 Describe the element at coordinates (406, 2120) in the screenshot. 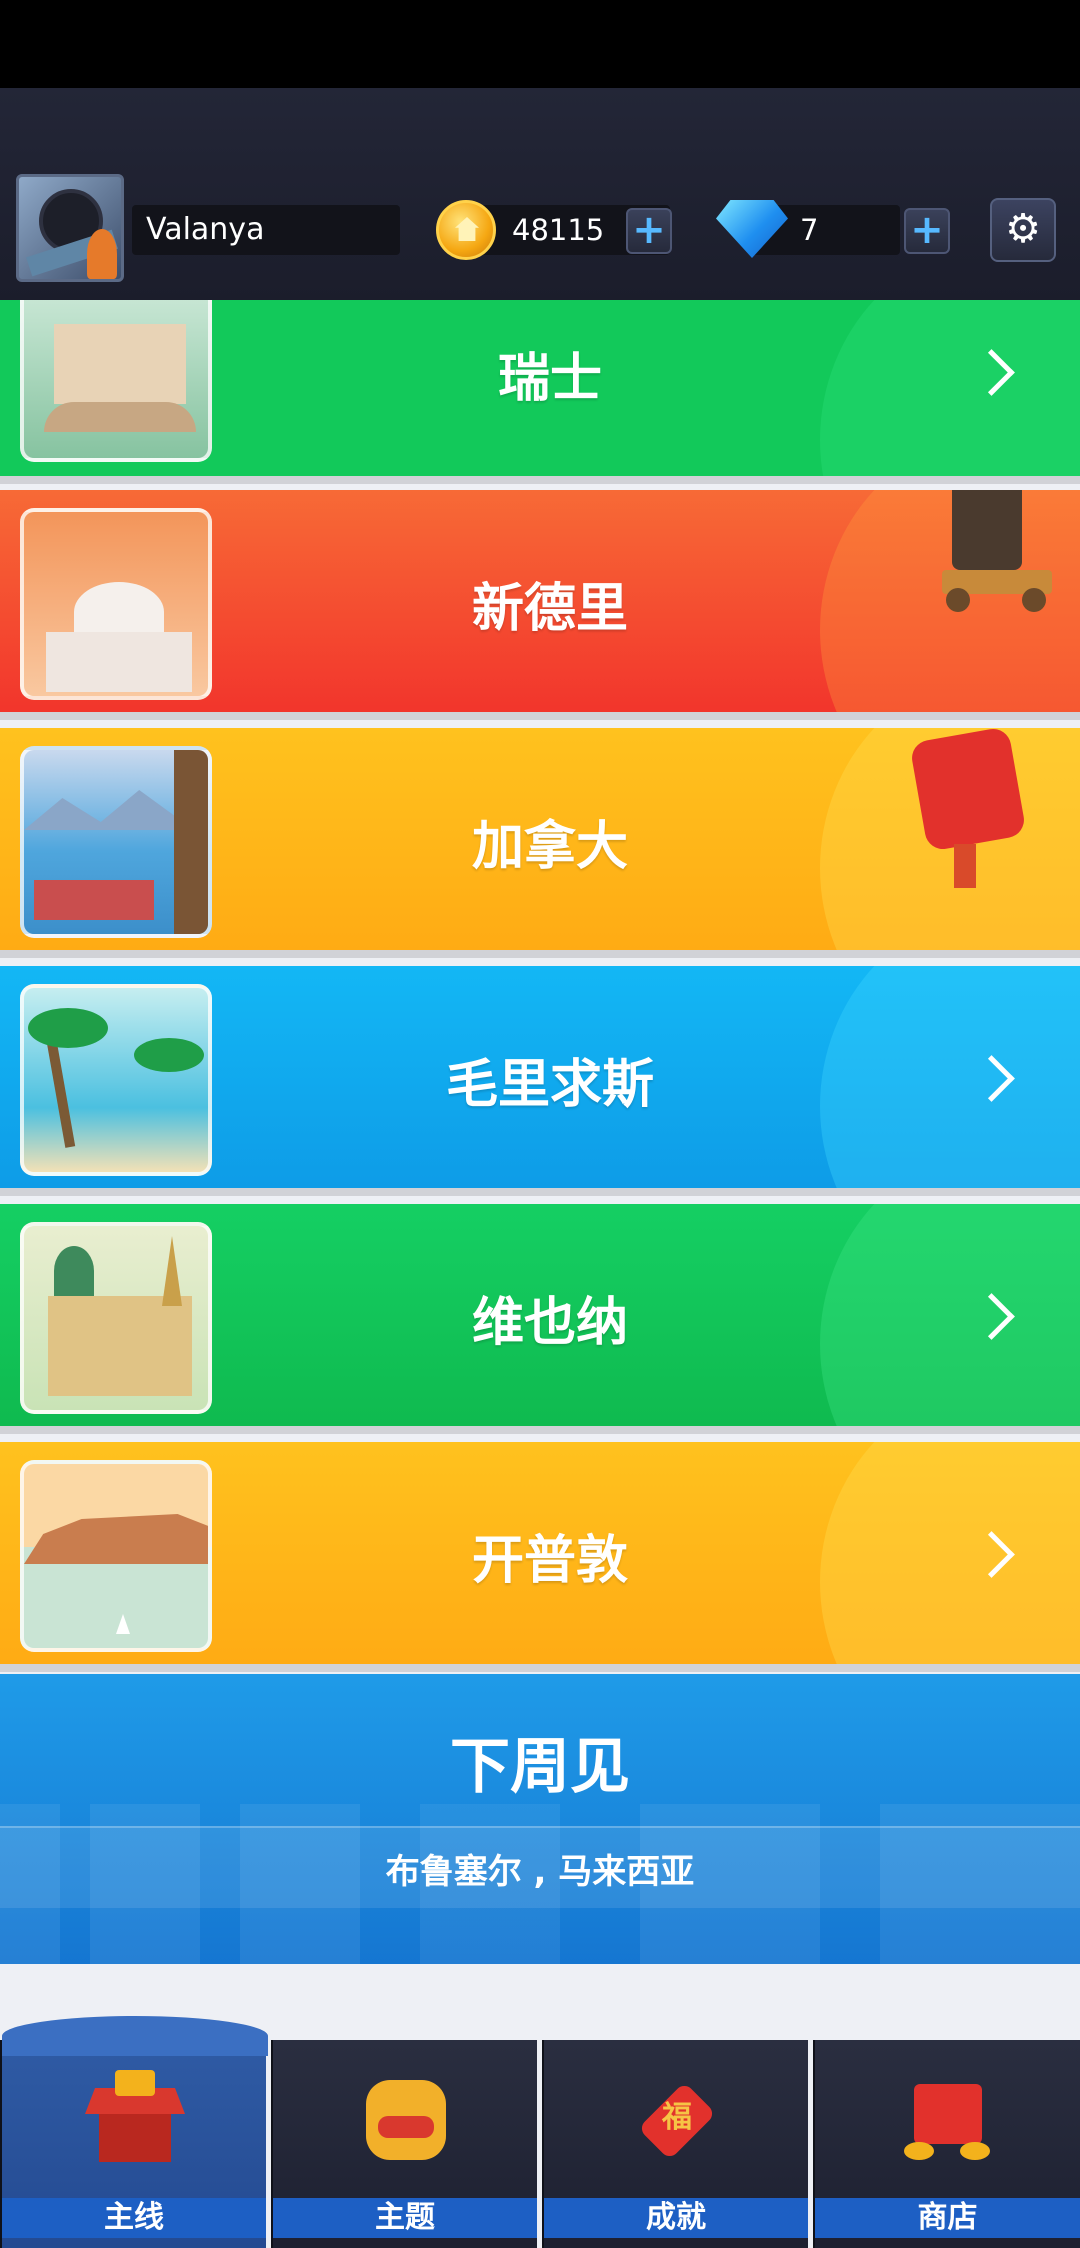

I see `lion-dance-icon` at that location.